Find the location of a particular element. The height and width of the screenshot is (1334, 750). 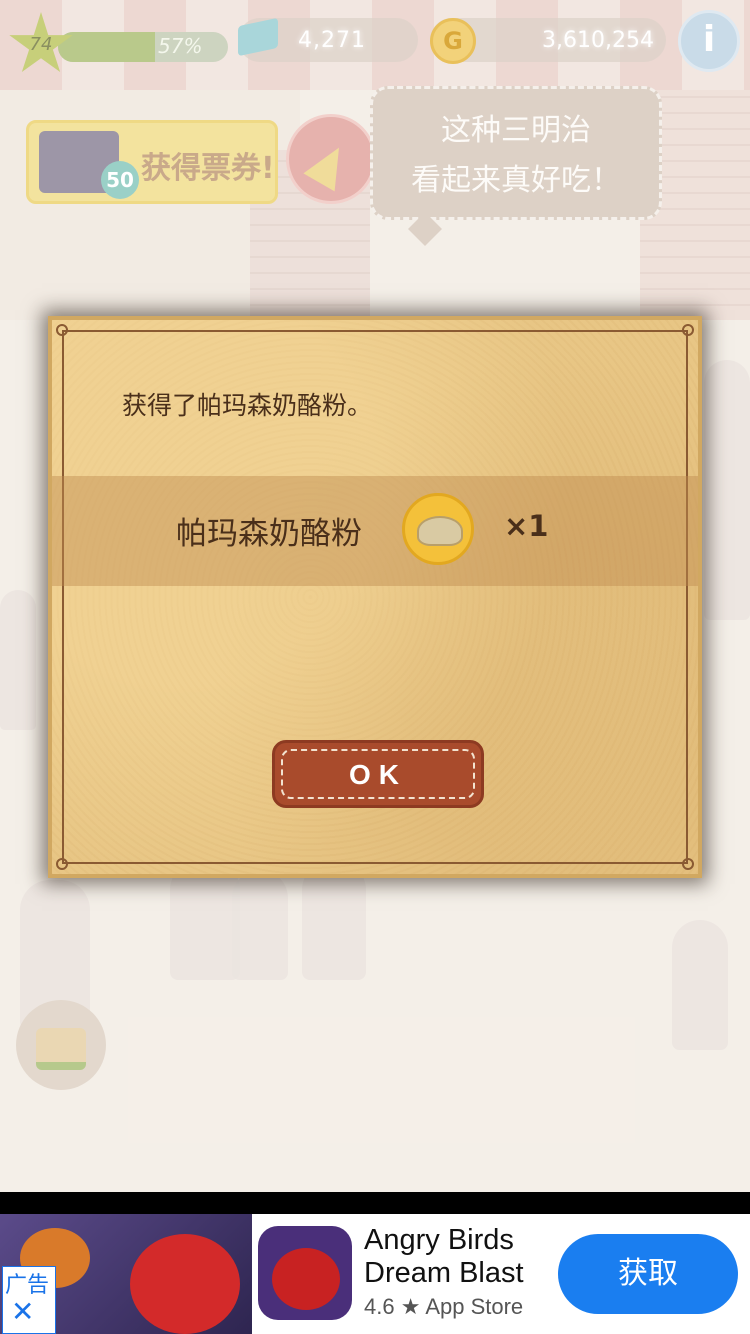

parmesan-cheese-powder-icon is located at coordinates (438, 529).